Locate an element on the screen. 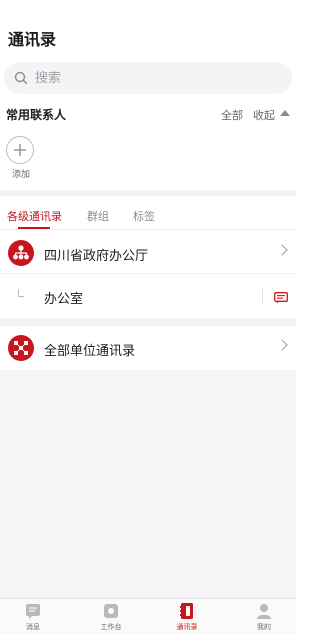  tab-groups: 群组 is located at coordinates (98, 216).